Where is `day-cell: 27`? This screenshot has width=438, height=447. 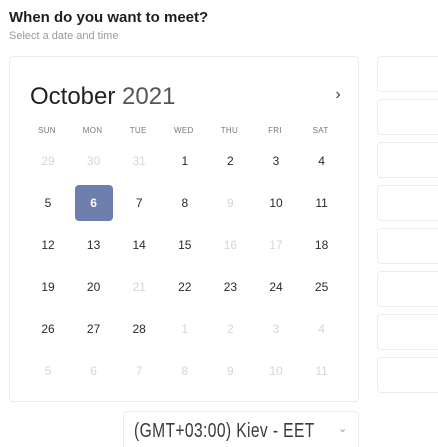 day-cell: 27 is located at coordinates (94, 329).